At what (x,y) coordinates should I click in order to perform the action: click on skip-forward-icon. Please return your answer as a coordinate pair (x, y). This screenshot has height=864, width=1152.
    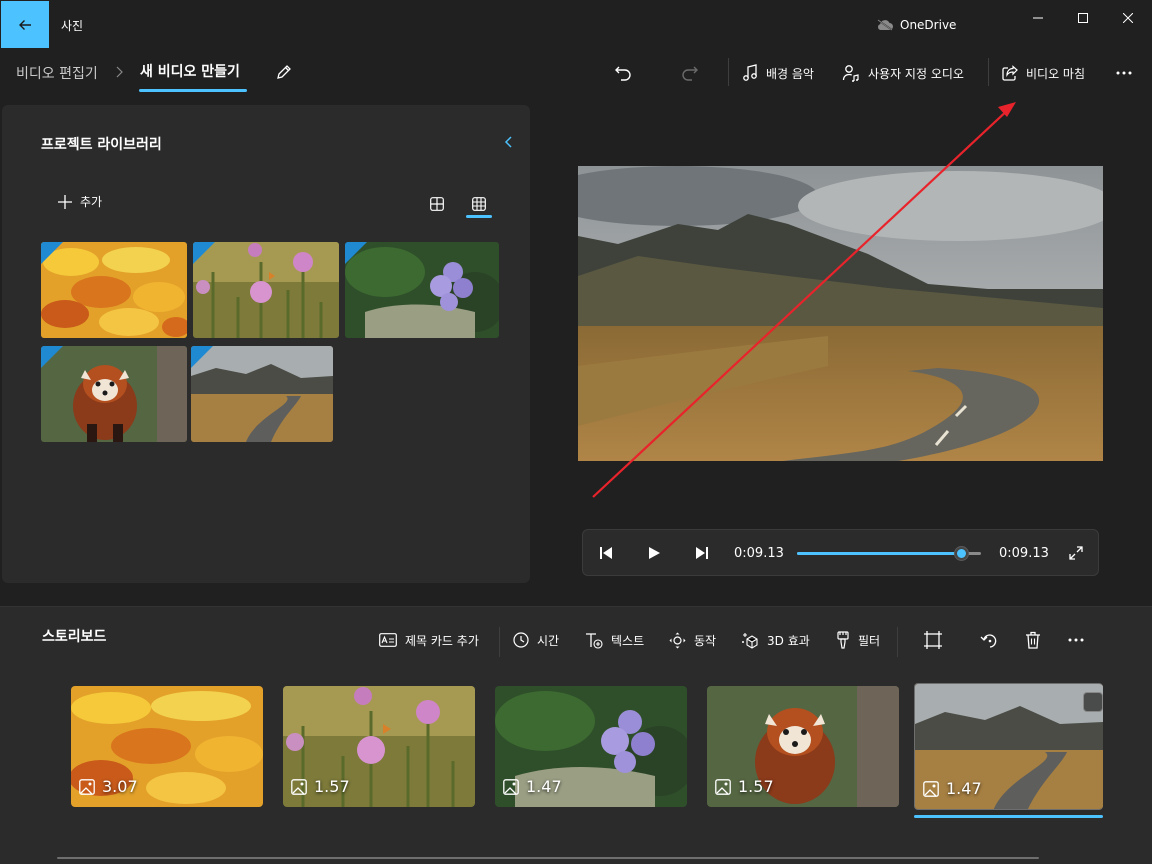
    Looking at the image, I should click on (702, 553).